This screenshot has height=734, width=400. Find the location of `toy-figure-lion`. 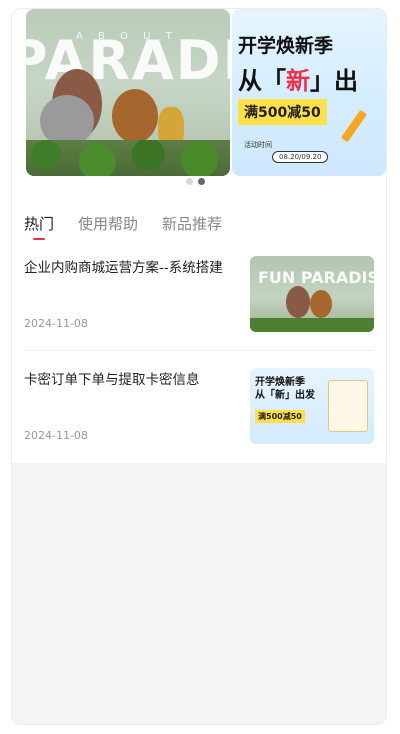

toy-figure-lion is located at coordinates (135, 116).